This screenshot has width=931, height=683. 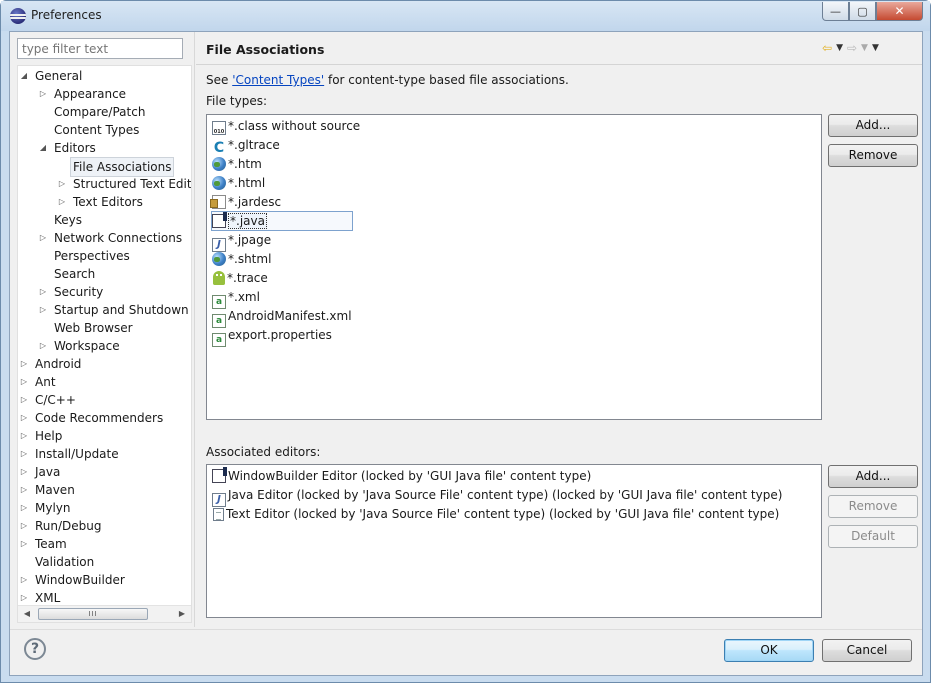 I want to click on filter-input, so click(x=100, y=48).